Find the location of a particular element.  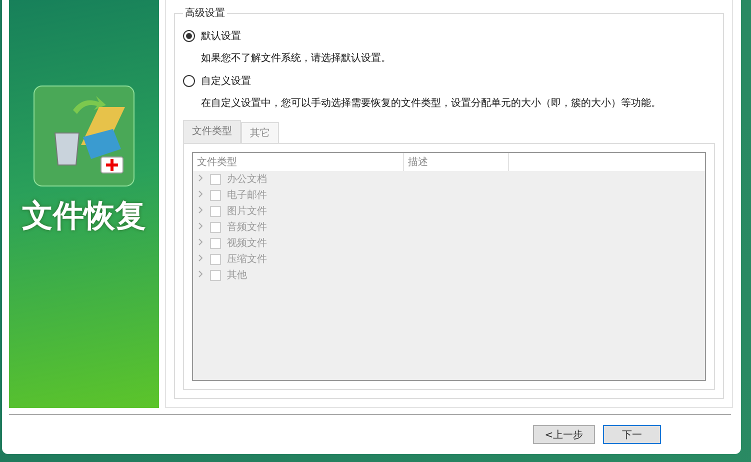

file-recovery-logo-icon is located at coordinates (84, 136).